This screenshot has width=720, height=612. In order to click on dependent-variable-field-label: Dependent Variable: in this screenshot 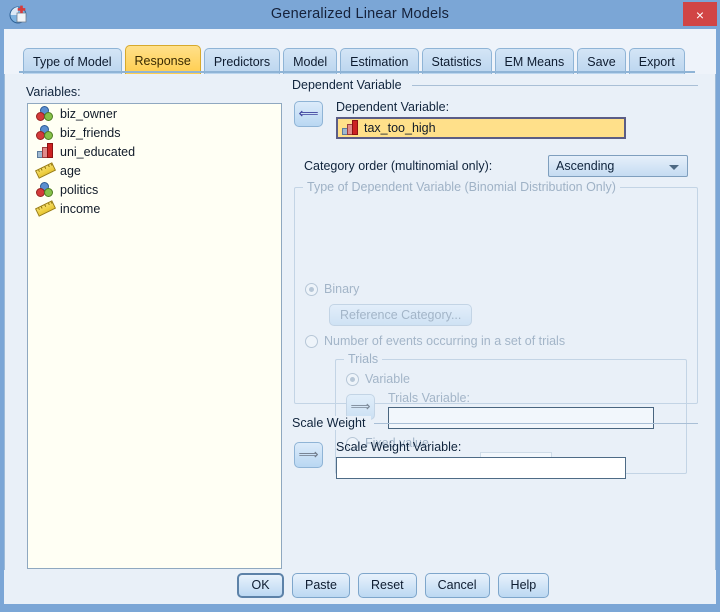, I will do `click(393, 107)`.